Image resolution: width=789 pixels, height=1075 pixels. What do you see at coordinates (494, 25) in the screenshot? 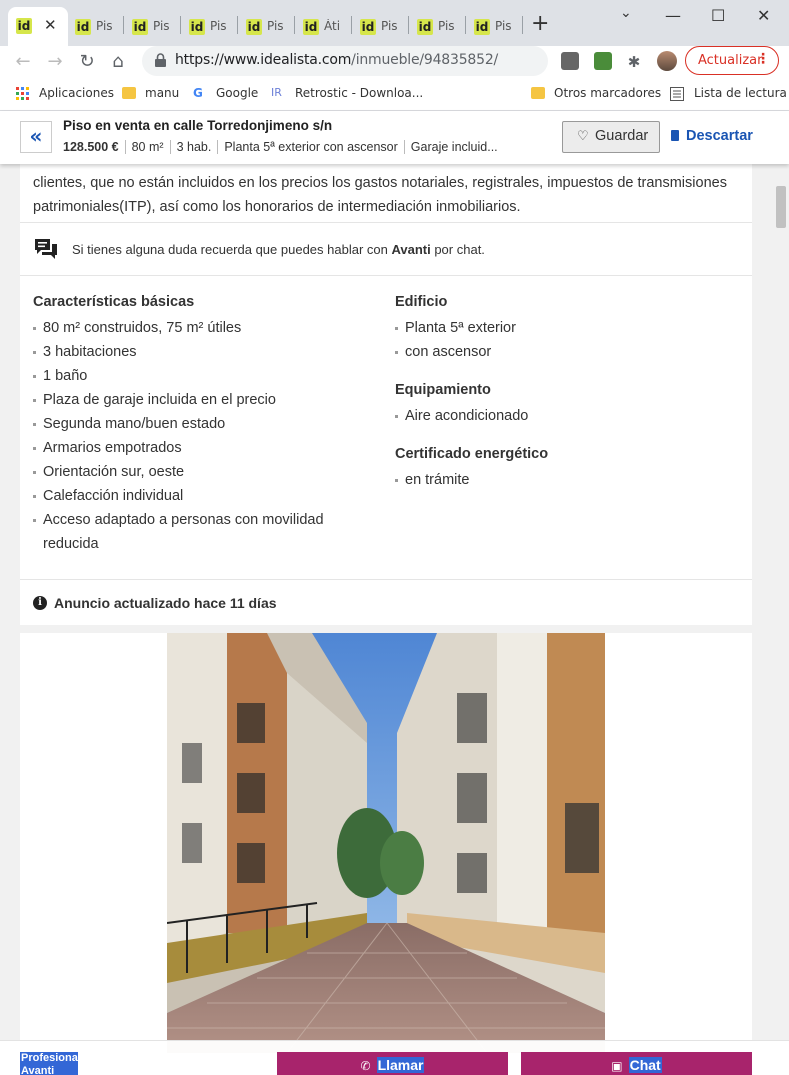
I see `tab-9: id Pis` at bounding box center [494, 25].